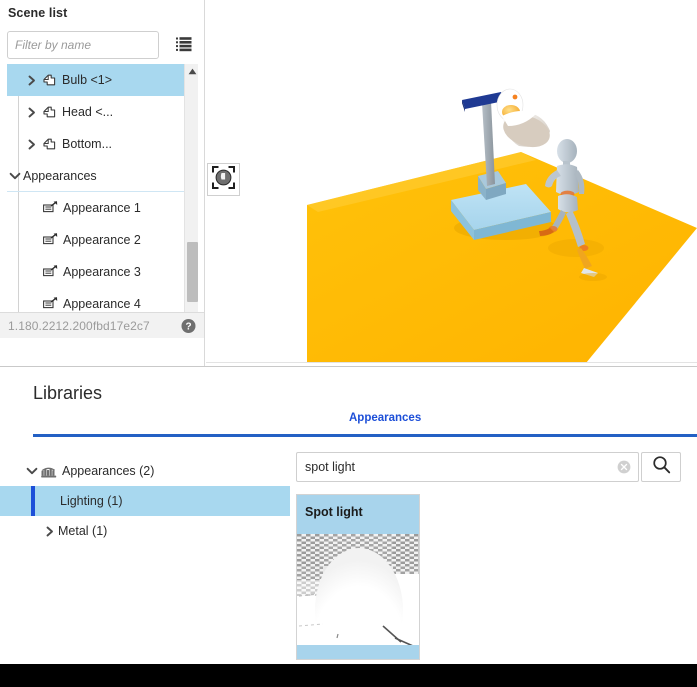 The image size is (697, 687). Describe the element at coordinates (145, 531) in the screenshot. I see `library-item-metal-1: Metal (1)` at that location.